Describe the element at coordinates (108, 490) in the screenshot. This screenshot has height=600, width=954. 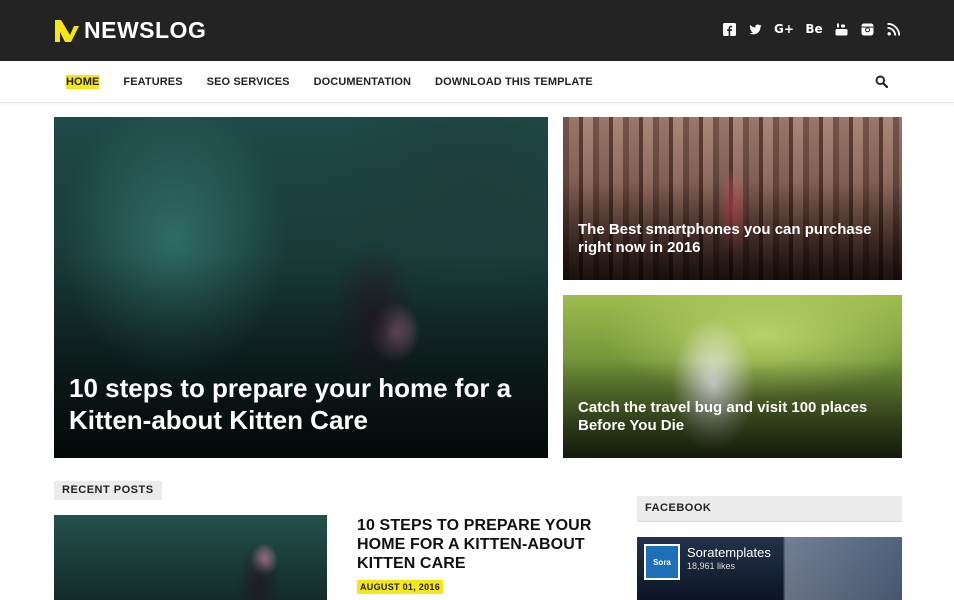
I see `recent-posts-heading: RECENT POSTS` at that location.